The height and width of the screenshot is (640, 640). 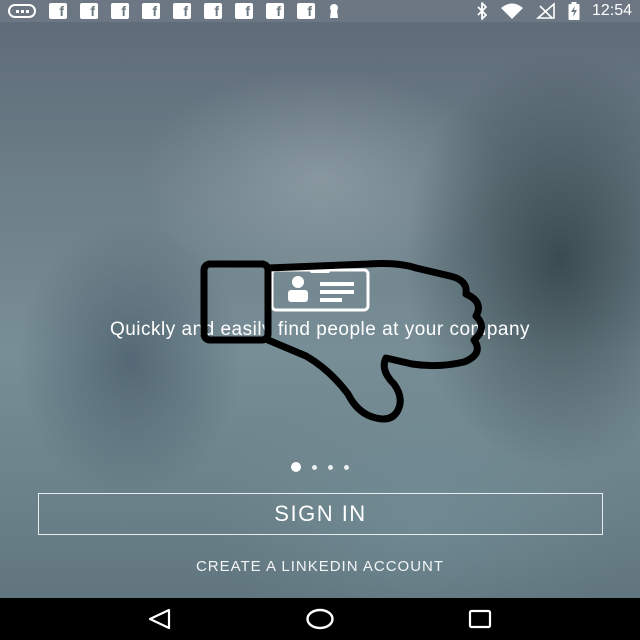 I want to click on create-account-link: CREATE A LINKEDIN ACCOUNT, so click(x=320, y=566).